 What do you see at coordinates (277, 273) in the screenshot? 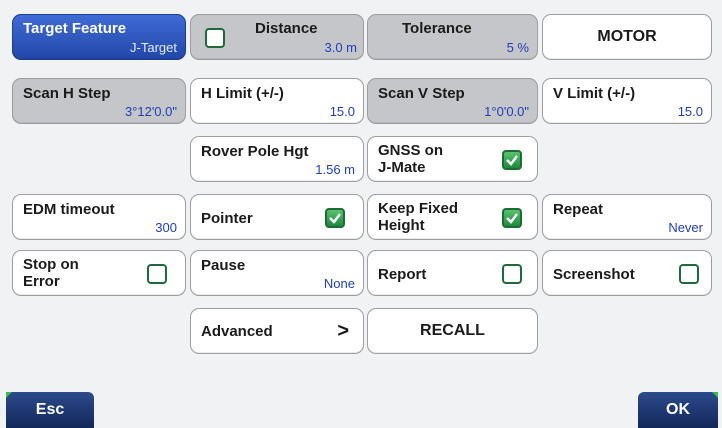
I see `pause-field: Pause None` at bounding box center [277, 273].